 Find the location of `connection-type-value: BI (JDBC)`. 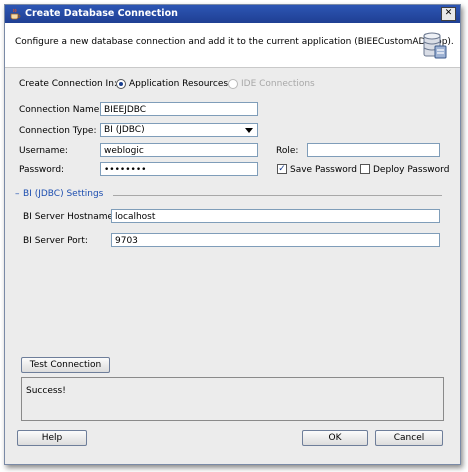

connection-type-value: BI (JDBC) is located at coordinates (124, 130).